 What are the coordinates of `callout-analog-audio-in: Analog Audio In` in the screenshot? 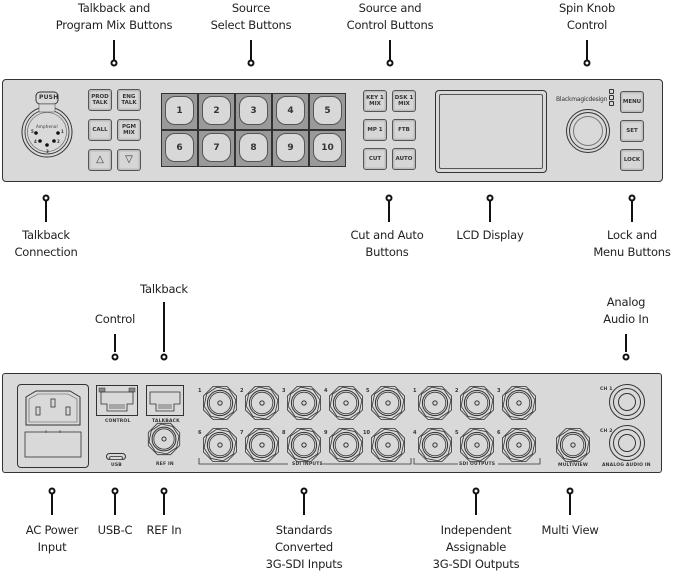 It's located at (626, 311).